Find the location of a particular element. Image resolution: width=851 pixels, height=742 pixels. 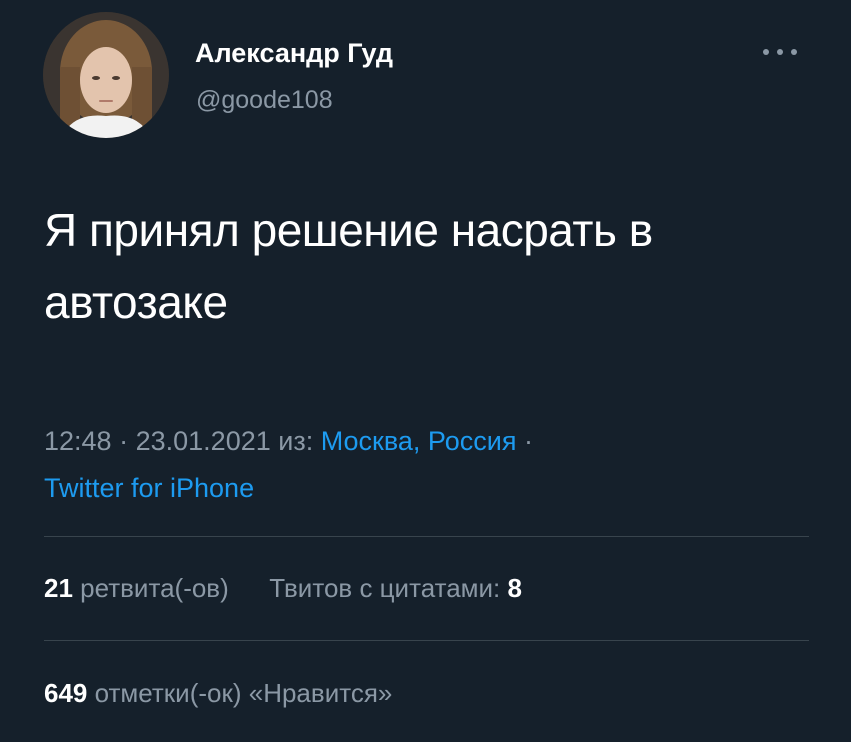

avatar-photo is located at coordinates (106, 75).